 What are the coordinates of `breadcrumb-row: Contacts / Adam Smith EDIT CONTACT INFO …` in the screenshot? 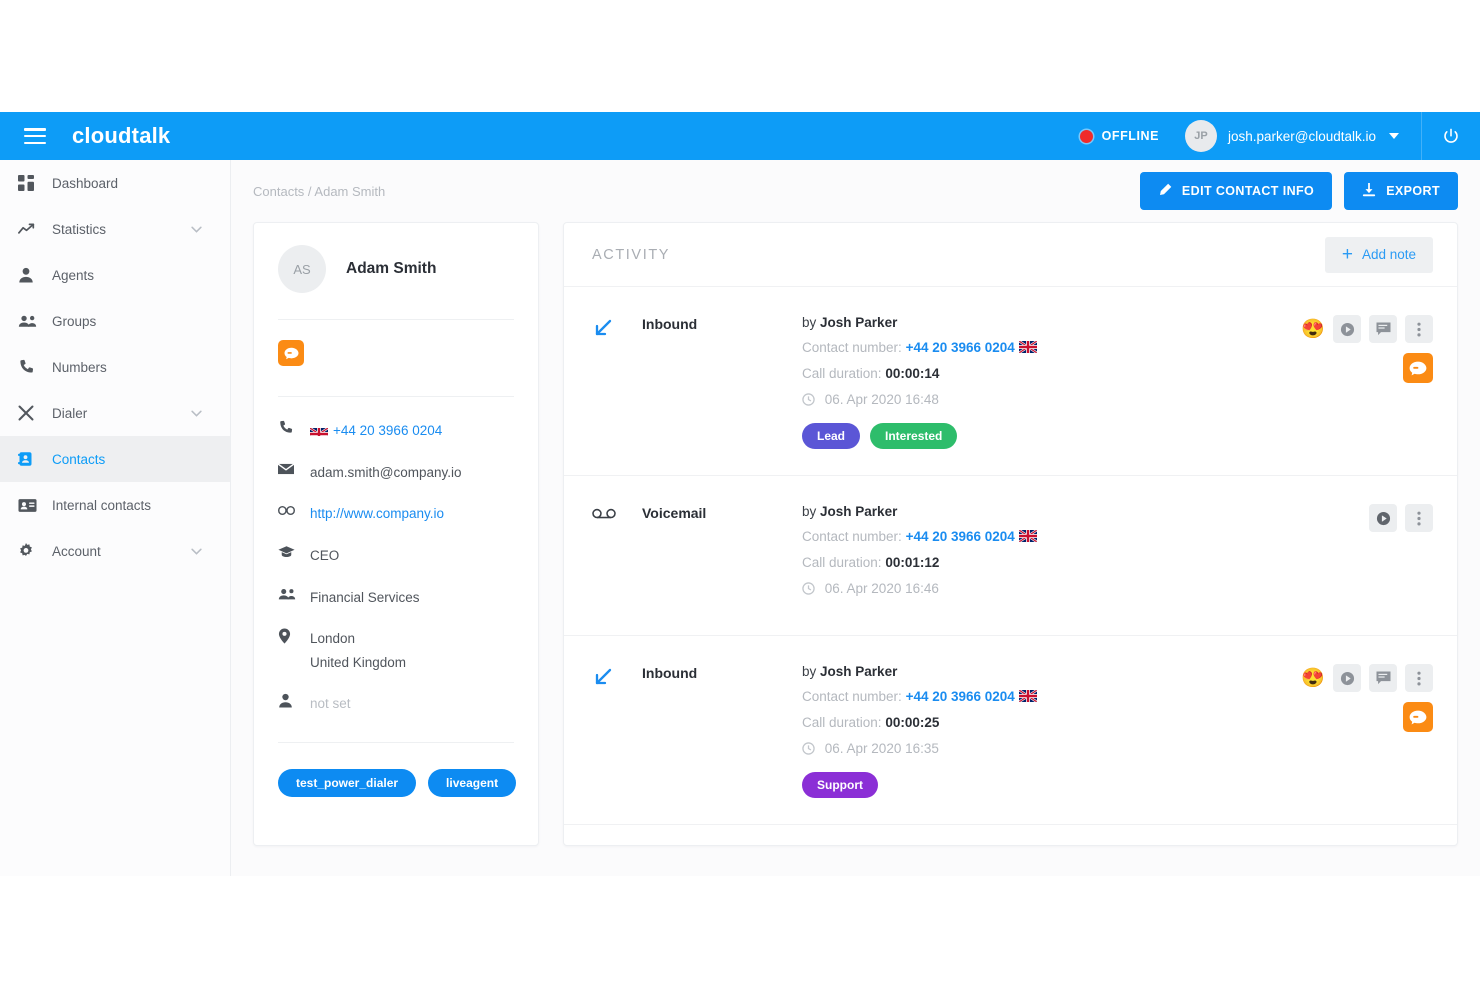 It's located at (855, 191).